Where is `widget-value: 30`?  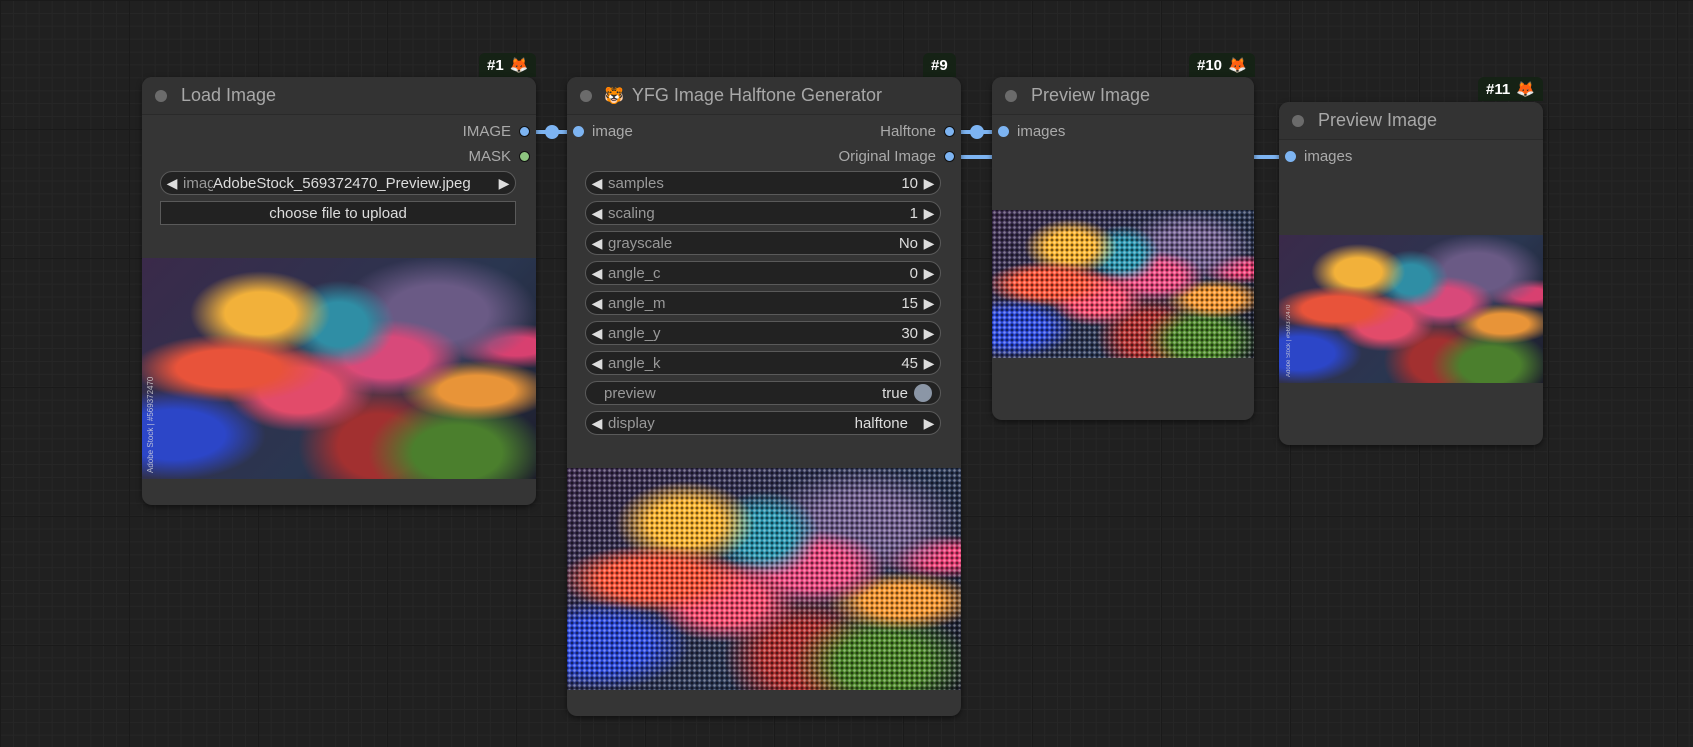
widget-value: 30 is located at coordinates (909, 333).